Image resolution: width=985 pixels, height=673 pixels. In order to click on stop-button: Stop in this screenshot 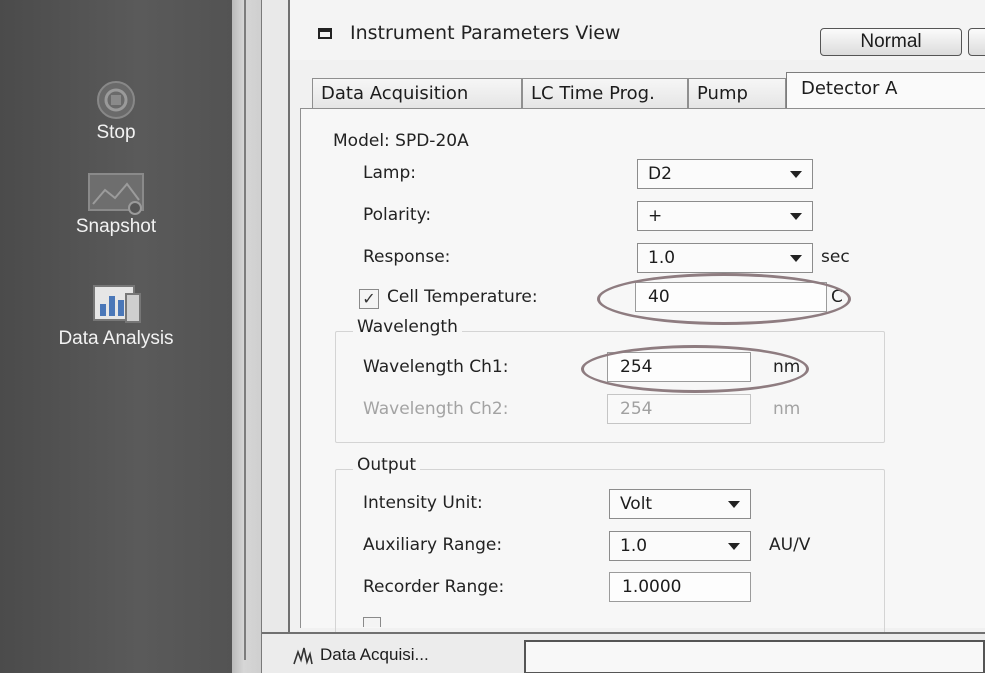, I will do `click(116, 111)`.